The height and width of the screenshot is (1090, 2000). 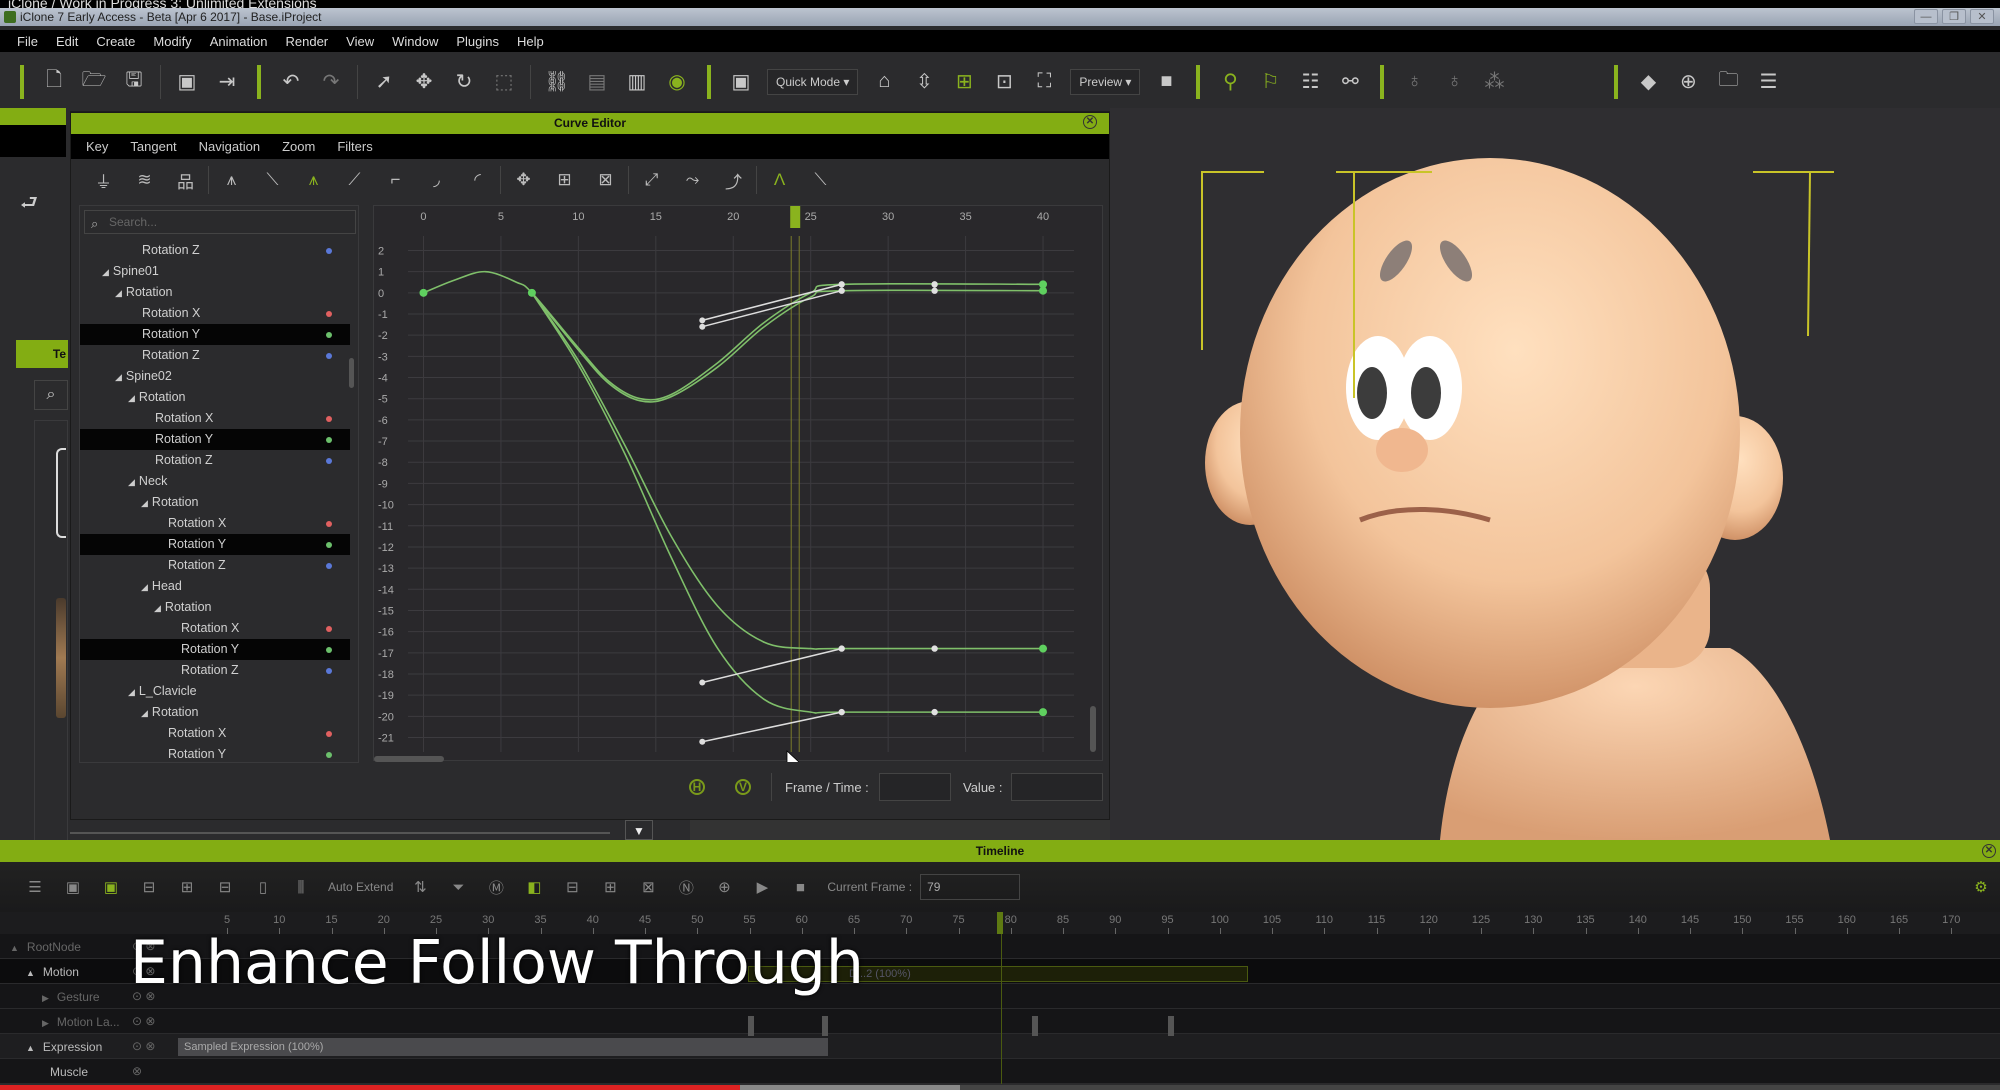 What do you see at coordinates (340, 833) in the screenshot?
I see `splitter-bar` at bounding box center [340, 833].